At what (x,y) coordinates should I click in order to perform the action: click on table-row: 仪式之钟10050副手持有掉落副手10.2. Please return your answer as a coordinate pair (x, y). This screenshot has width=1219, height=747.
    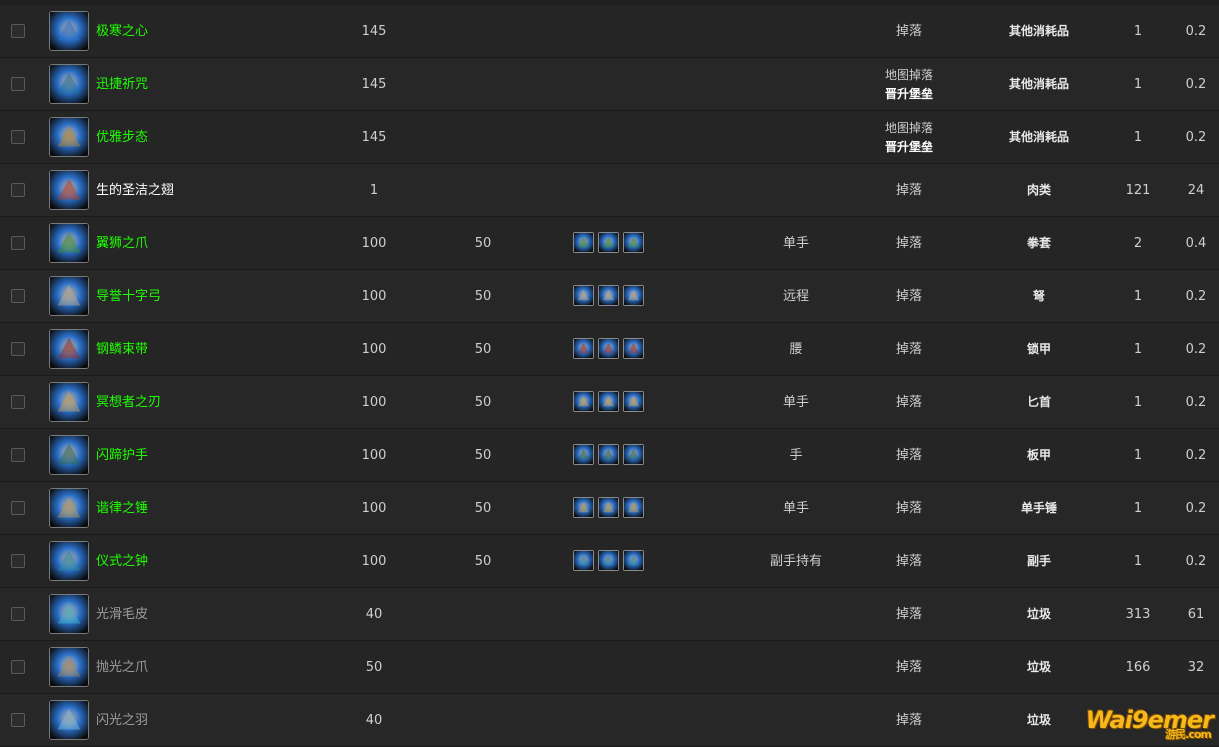
    Looking at the image, I should click on (609, 561).